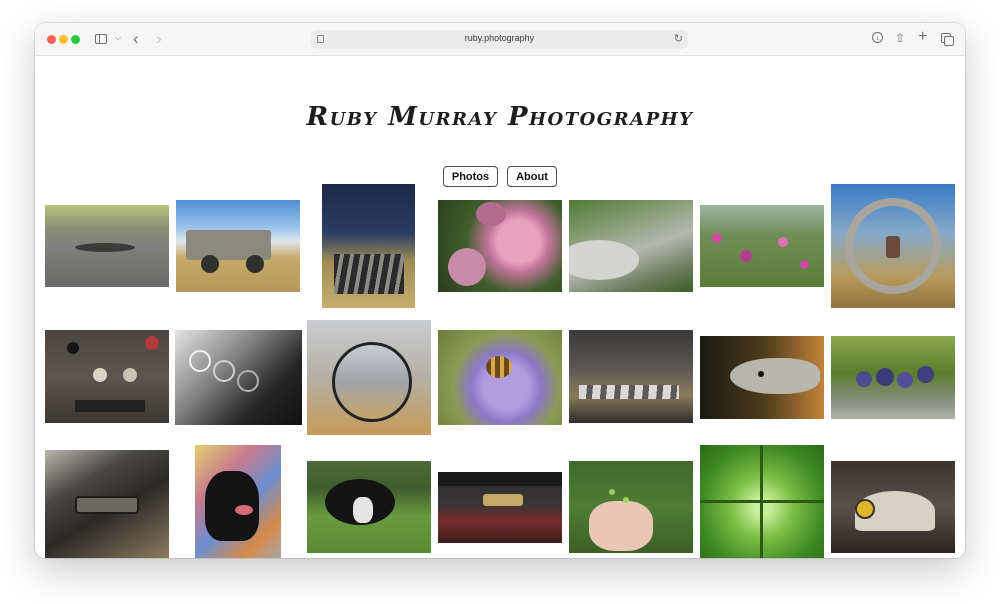 The height and width of the screenshot is (604, 1000). I want to click on photo-control-panel, so click(107, 376).